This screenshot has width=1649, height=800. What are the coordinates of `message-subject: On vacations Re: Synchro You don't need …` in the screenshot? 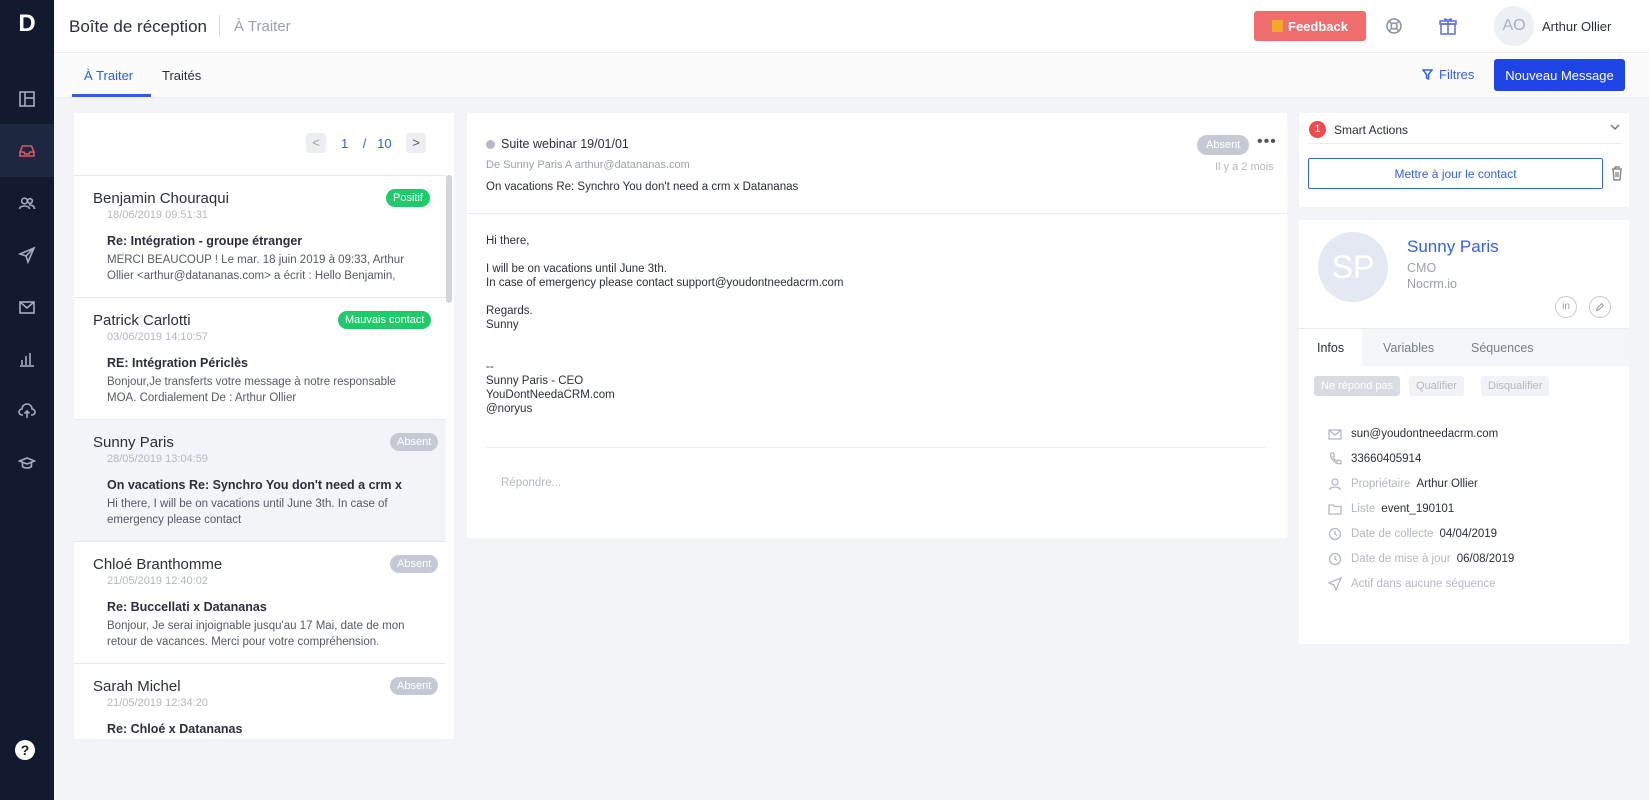 It's located at (254, 485).